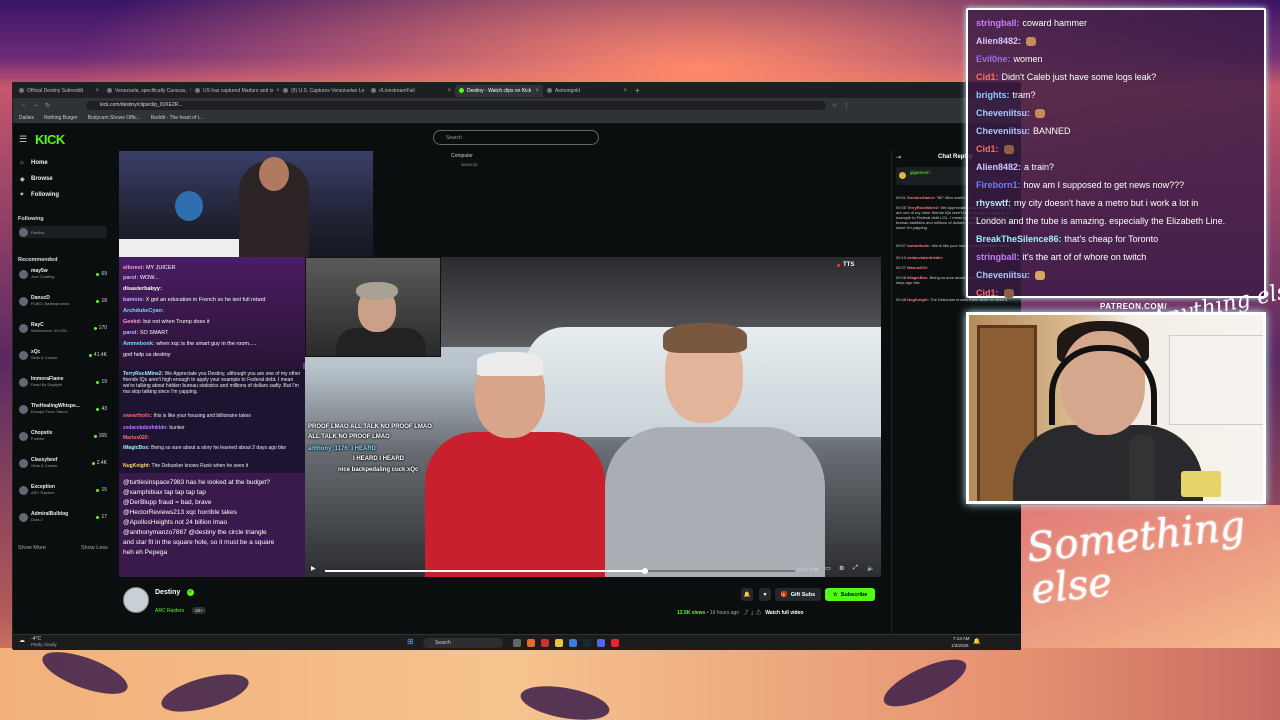 Image resolution: width=1280 pixels, height=720 pixels. Describe the element at coordinates (167, 592) in the screenshot. I see `streamer-name: Destiny` at that location.